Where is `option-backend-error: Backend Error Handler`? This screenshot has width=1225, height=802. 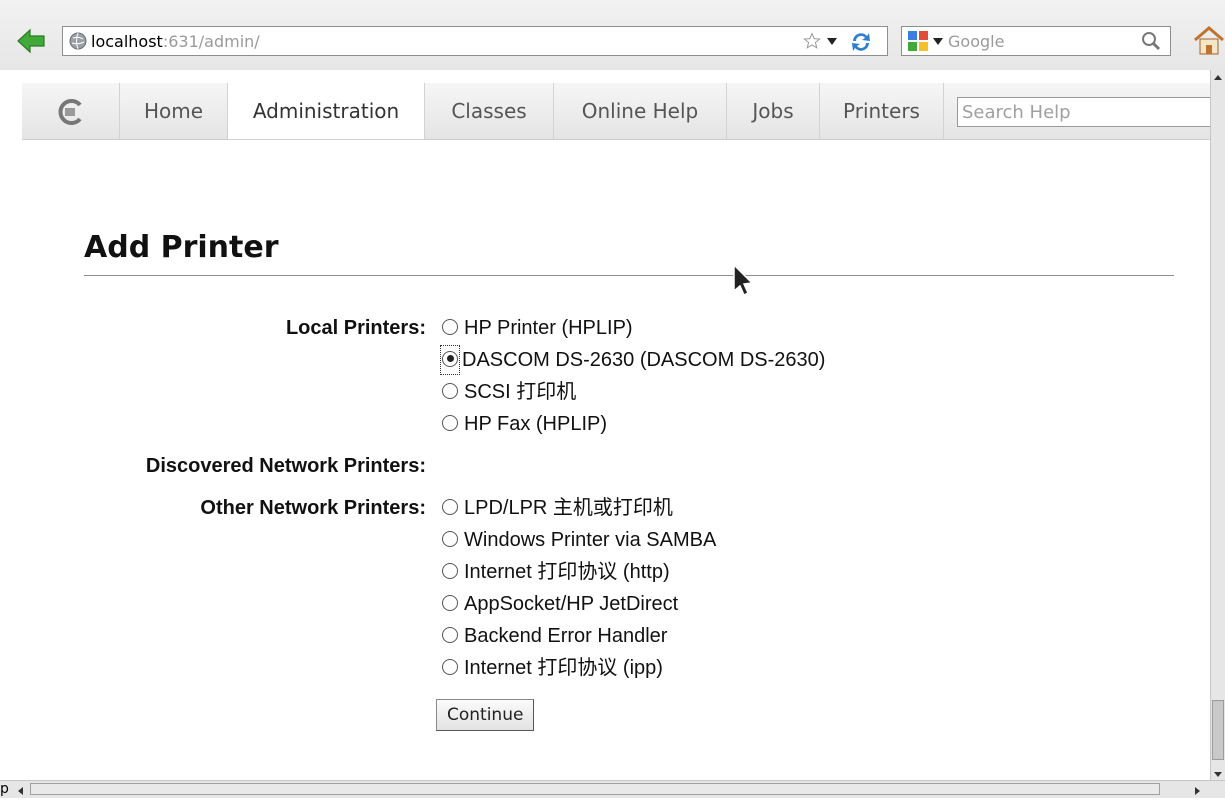
option-backend-error: Backend Error Handler is located at coordinates (554, 636).